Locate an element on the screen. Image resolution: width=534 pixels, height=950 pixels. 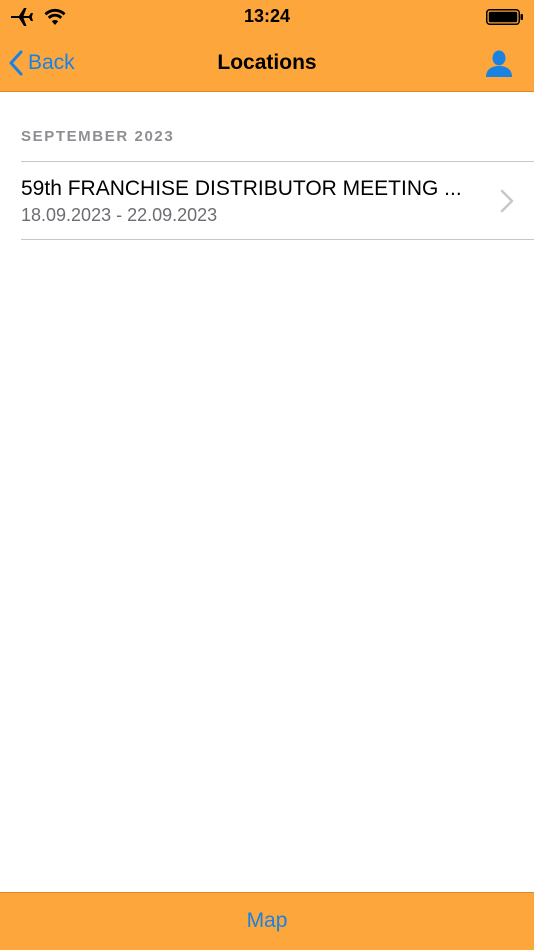
section-top-divider is located at coordinates (277, 161).